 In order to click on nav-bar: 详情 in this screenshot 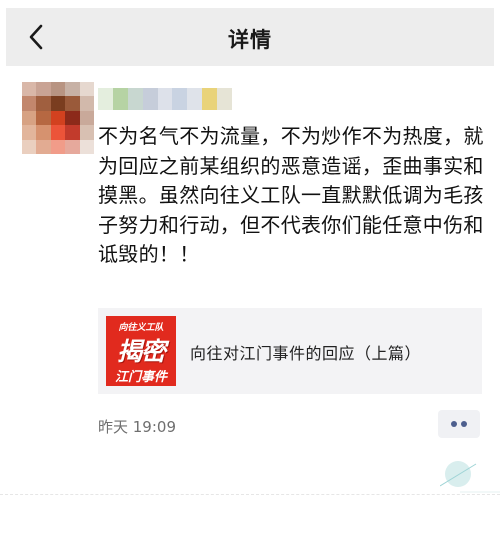, I will do `click(250, 37)`.